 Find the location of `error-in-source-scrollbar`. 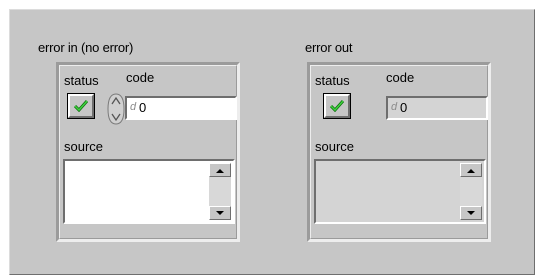

error-in-source-scrollbar is located at coordinates (220, 191).